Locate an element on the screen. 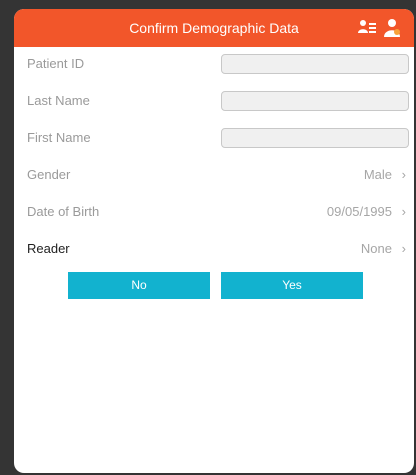 Image resolution: width=416 pixels, height=475 pixels. dialog-header: Confirm Demographic Data is located at coordinates (214, 28).